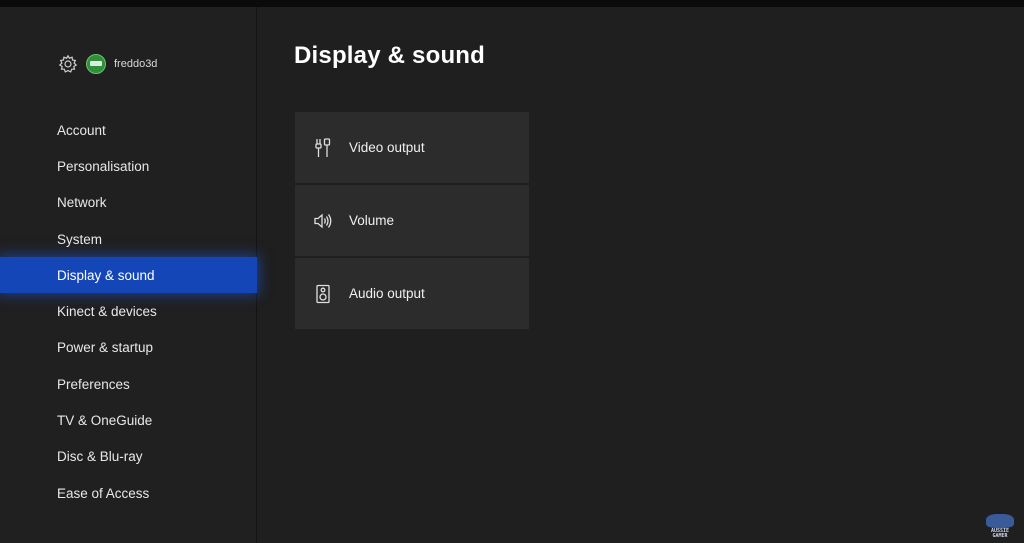  I want to click on volume-label: Volume, so click(372, 220).